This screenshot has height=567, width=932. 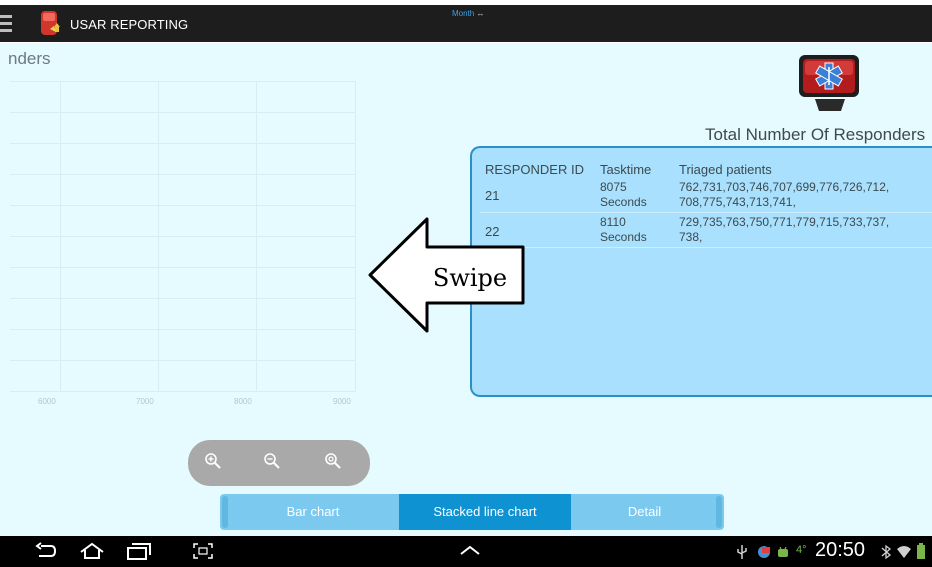 What do you see at coordinates (313, 512) in the screenshot?
I see `tab-bar-chart: Bar chart` at bounding box center [313, 512].